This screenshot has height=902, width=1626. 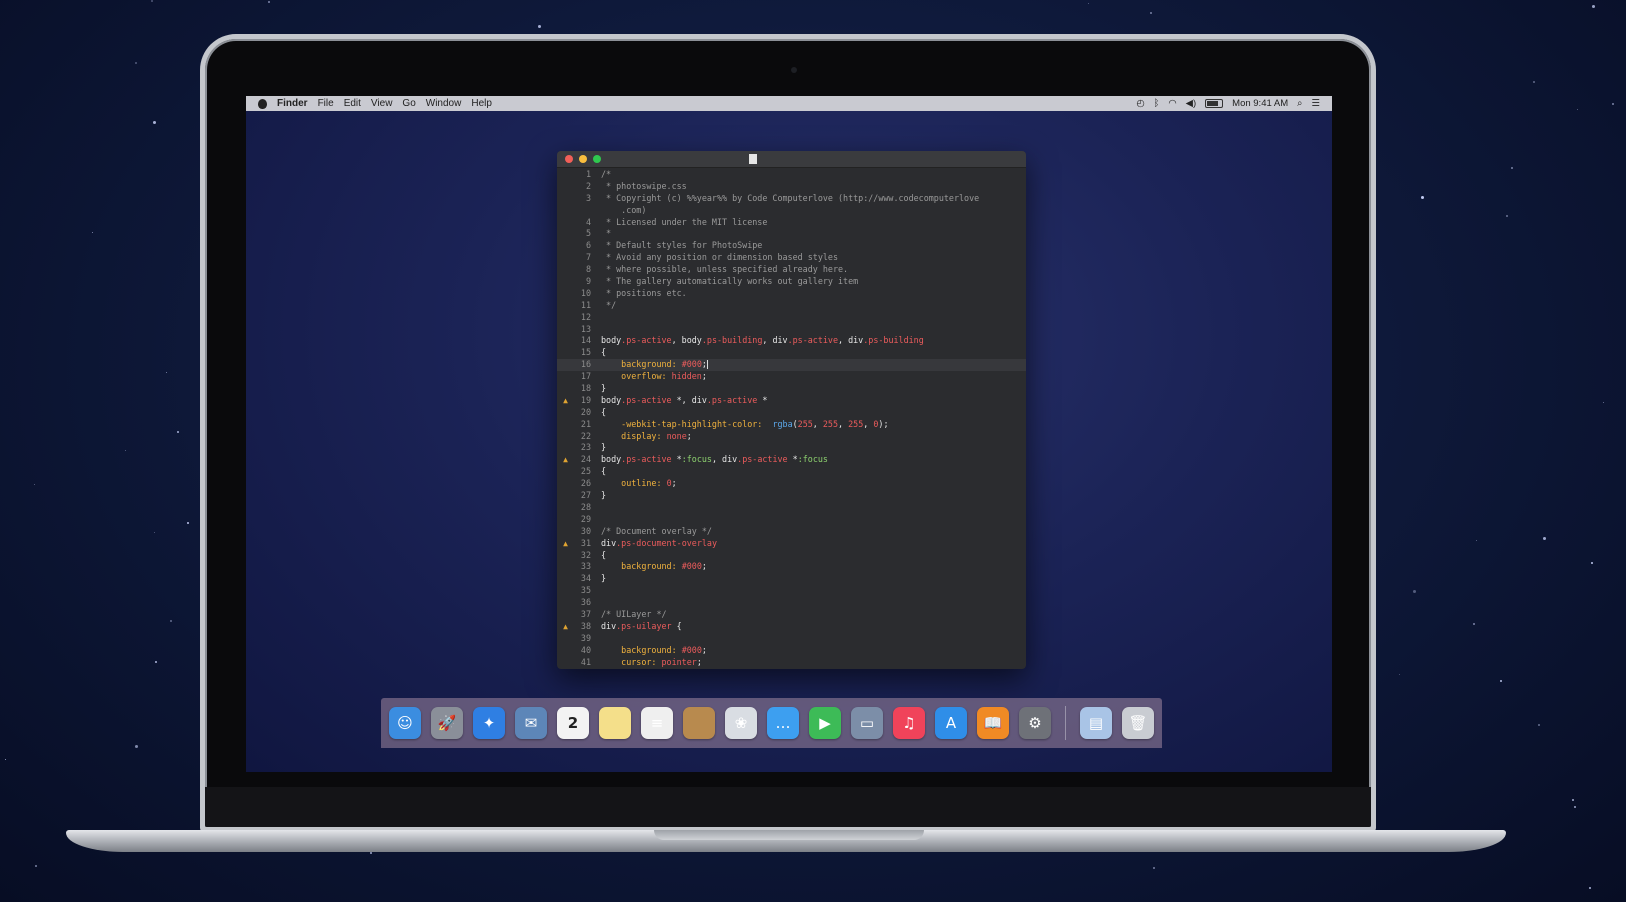 I want to click on editor-titlebar, so click(x=791, y=159).